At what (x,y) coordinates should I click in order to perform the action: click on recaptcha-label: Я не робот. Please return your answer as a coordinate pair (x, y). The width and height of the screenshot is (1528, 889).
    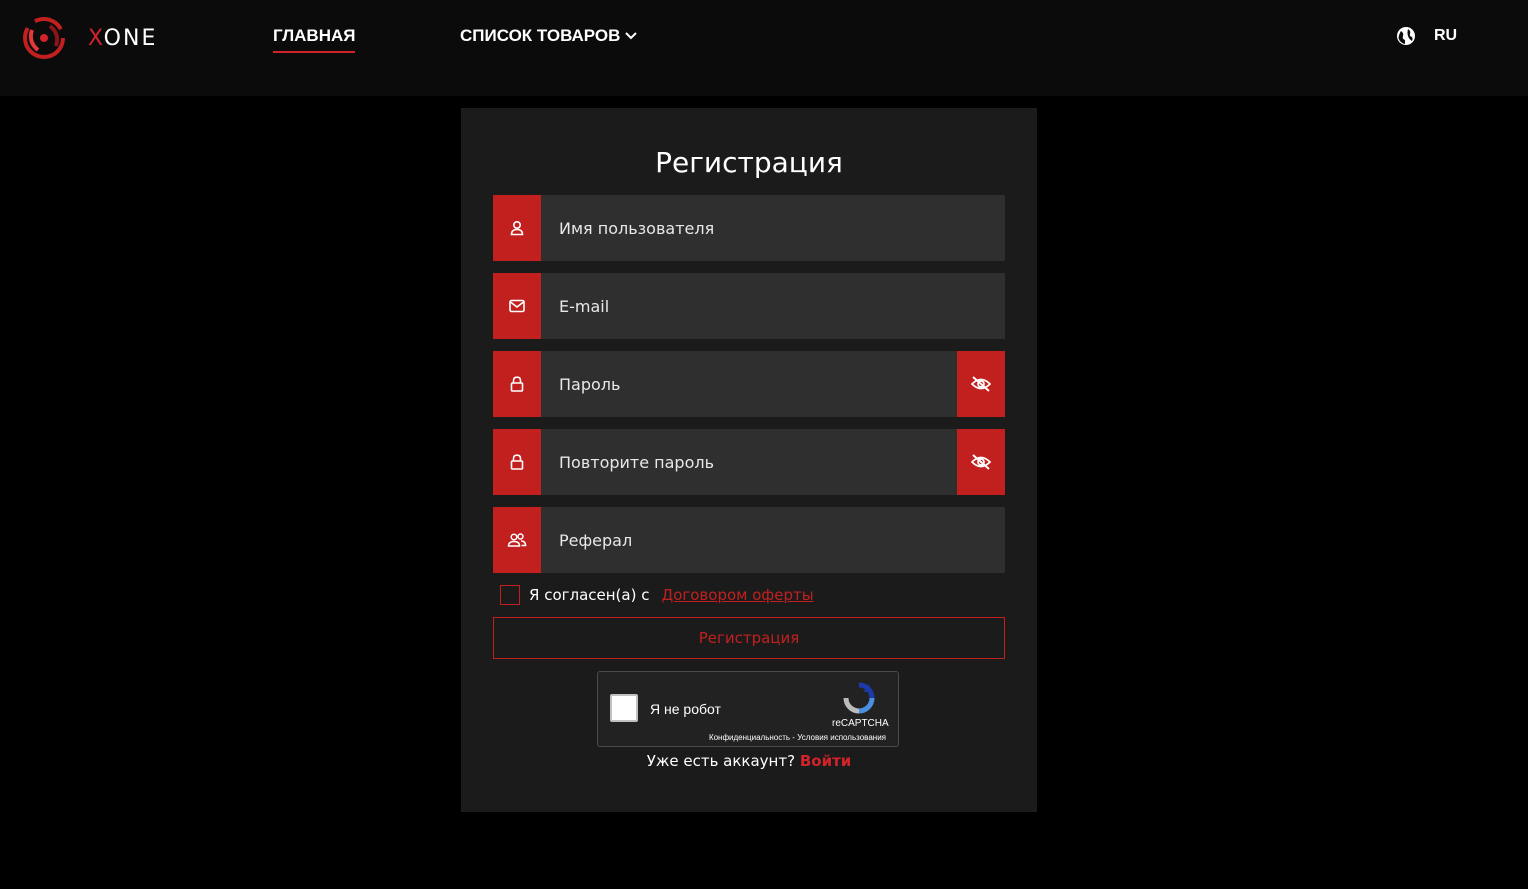
    Looking at the image, I should click on (685, 709).